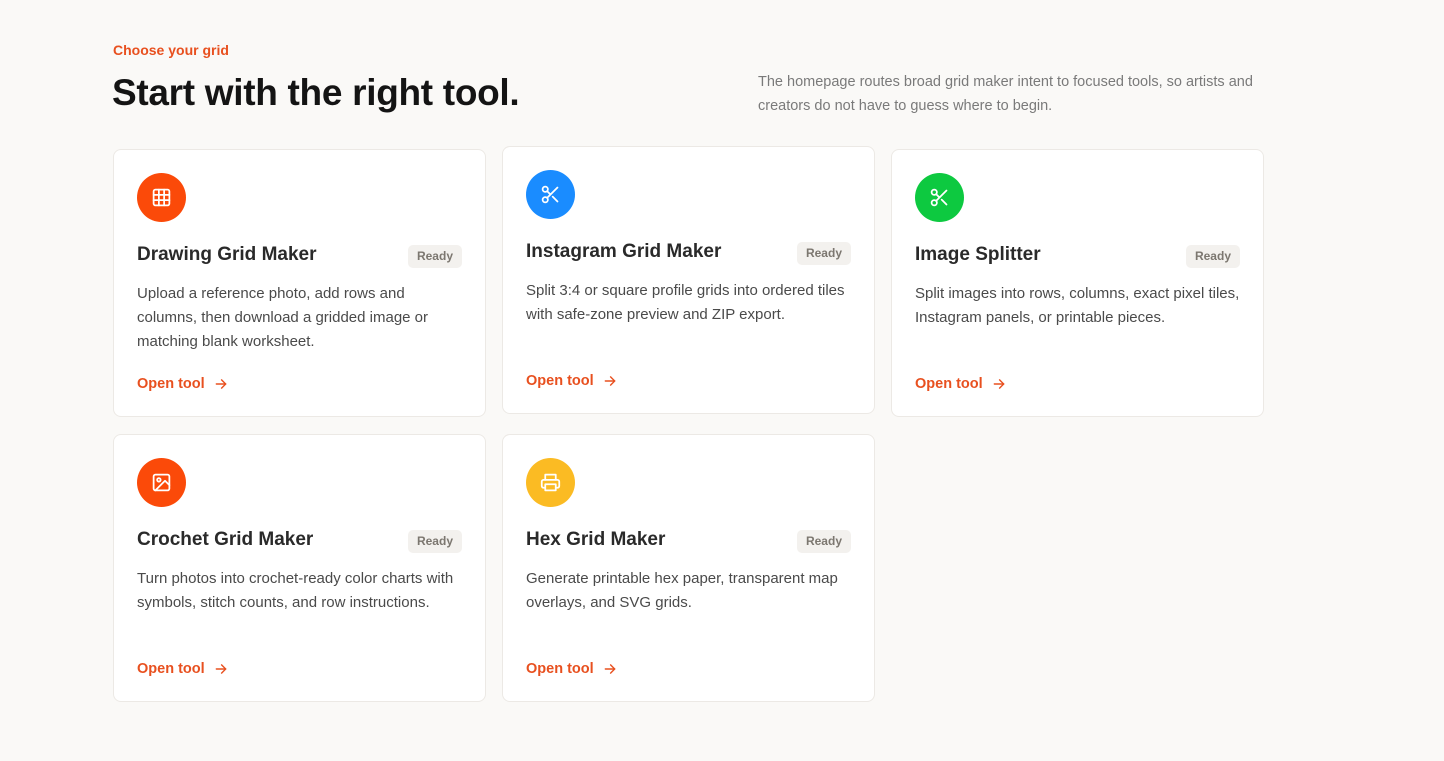 The width and height of the screenshot is (1444, 761). What do you see at coordinates (171, 50) in the screenshot?
I see `section-eyebrow: Choose your grid` at bounding box center [171, 50].